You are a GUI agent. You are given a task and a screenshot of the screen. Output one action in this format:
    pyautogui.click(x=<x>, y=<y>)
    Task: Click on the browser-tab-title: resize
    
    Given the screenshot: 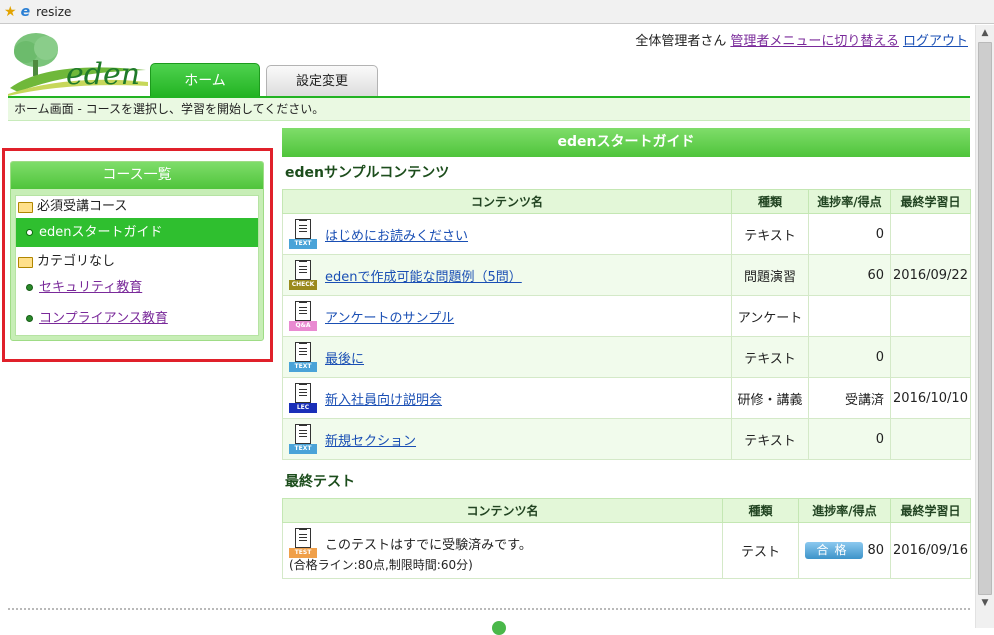 What is the action you would take?
    pyautogui.click(x=54, y=11)
    